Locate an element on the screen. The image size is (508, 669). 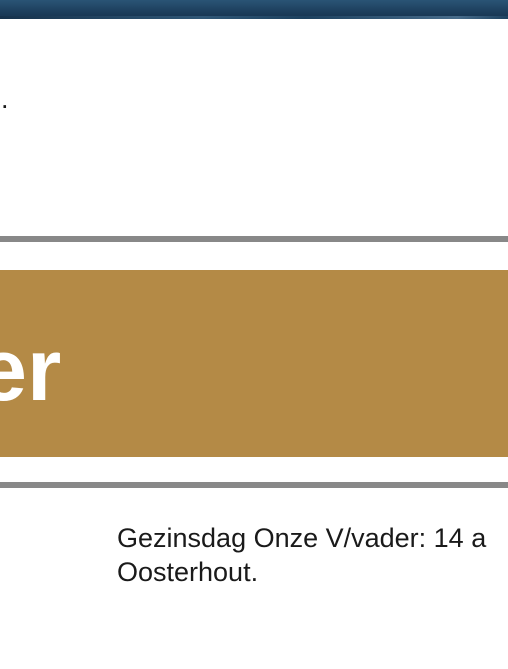
body-text-line-2: Oosterhout. is located at coordinates (188, 572).